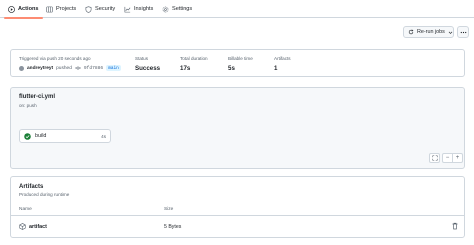 The height and width of the screenshot is (245, 474). I want to click on rerun-jobs-button: Re-run jobs, so click(428, 32).